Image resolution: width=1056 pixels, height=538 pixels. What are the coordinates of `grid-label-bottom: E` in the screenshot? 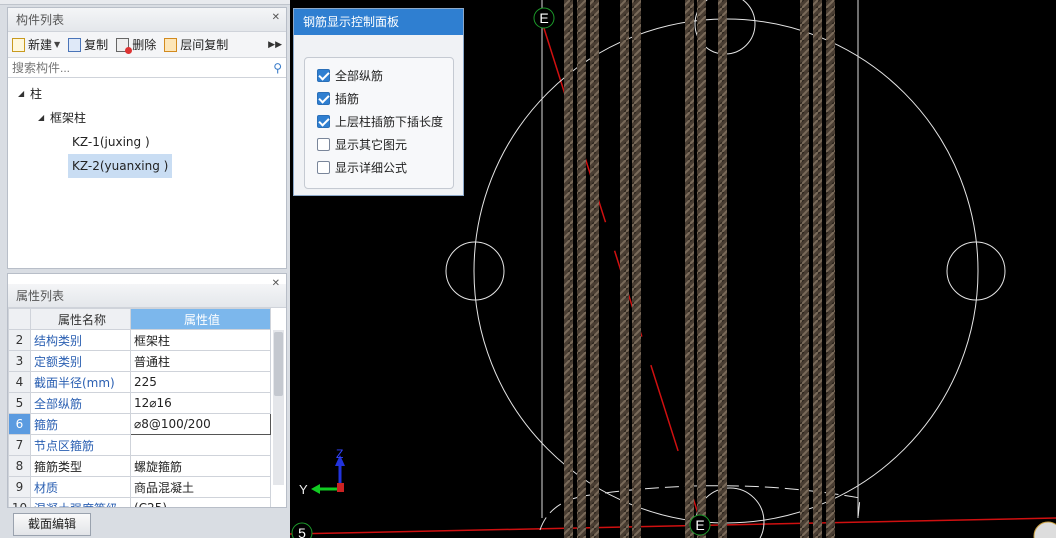 It's located at (699, 525).